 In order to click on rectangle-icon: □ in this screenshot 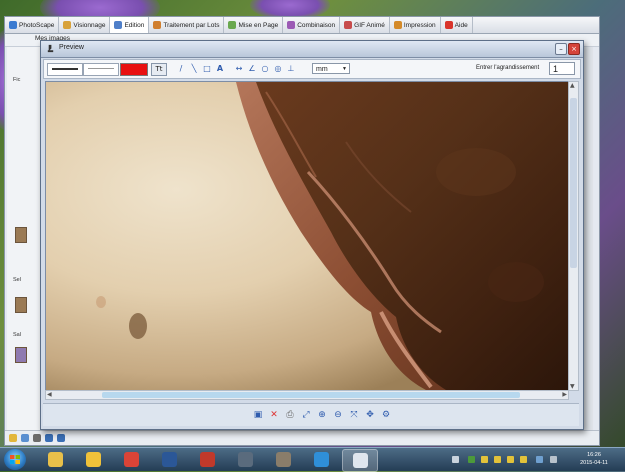, I will do `click(207, 68)`.